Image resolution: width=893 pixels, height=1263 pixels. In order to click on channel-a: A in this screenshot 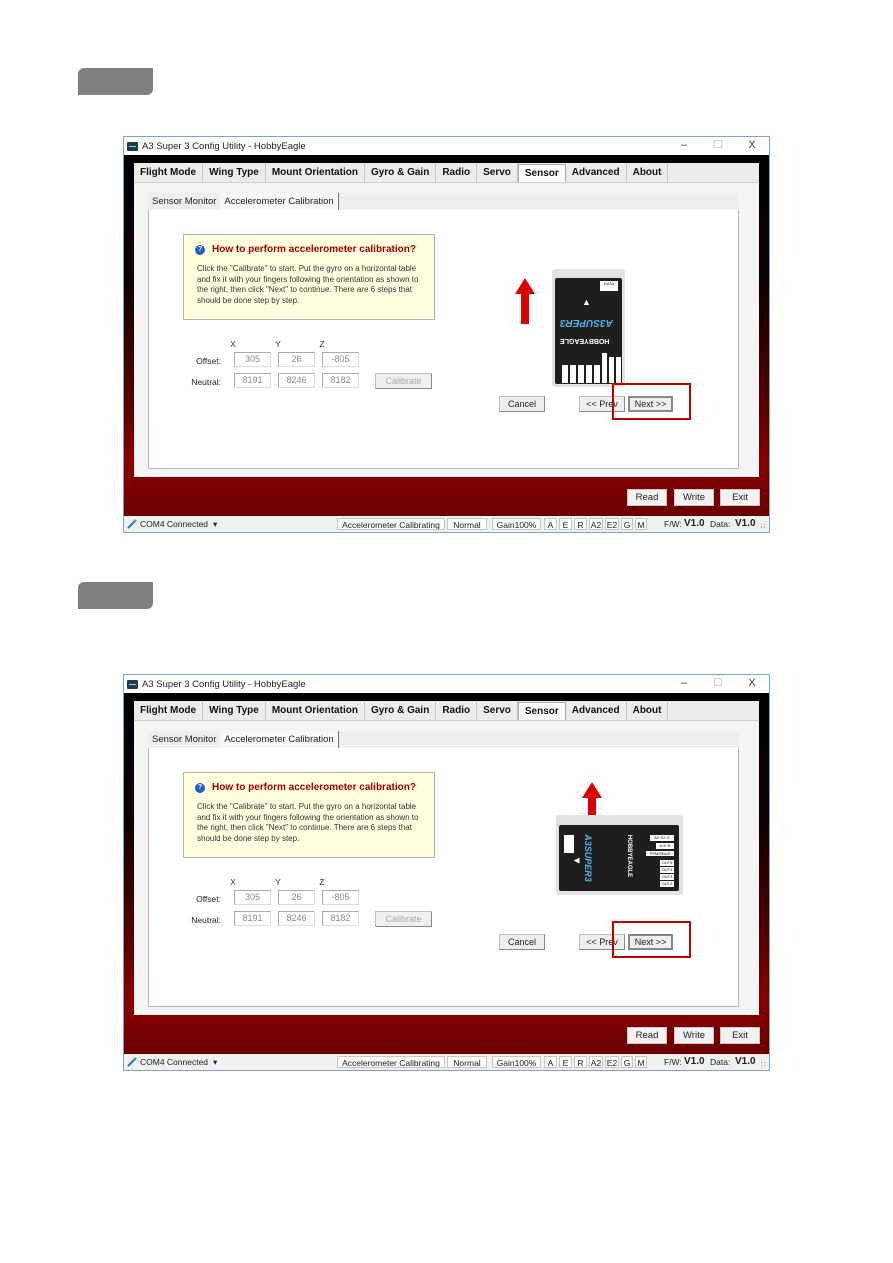, I will do `click(550, 524)`.